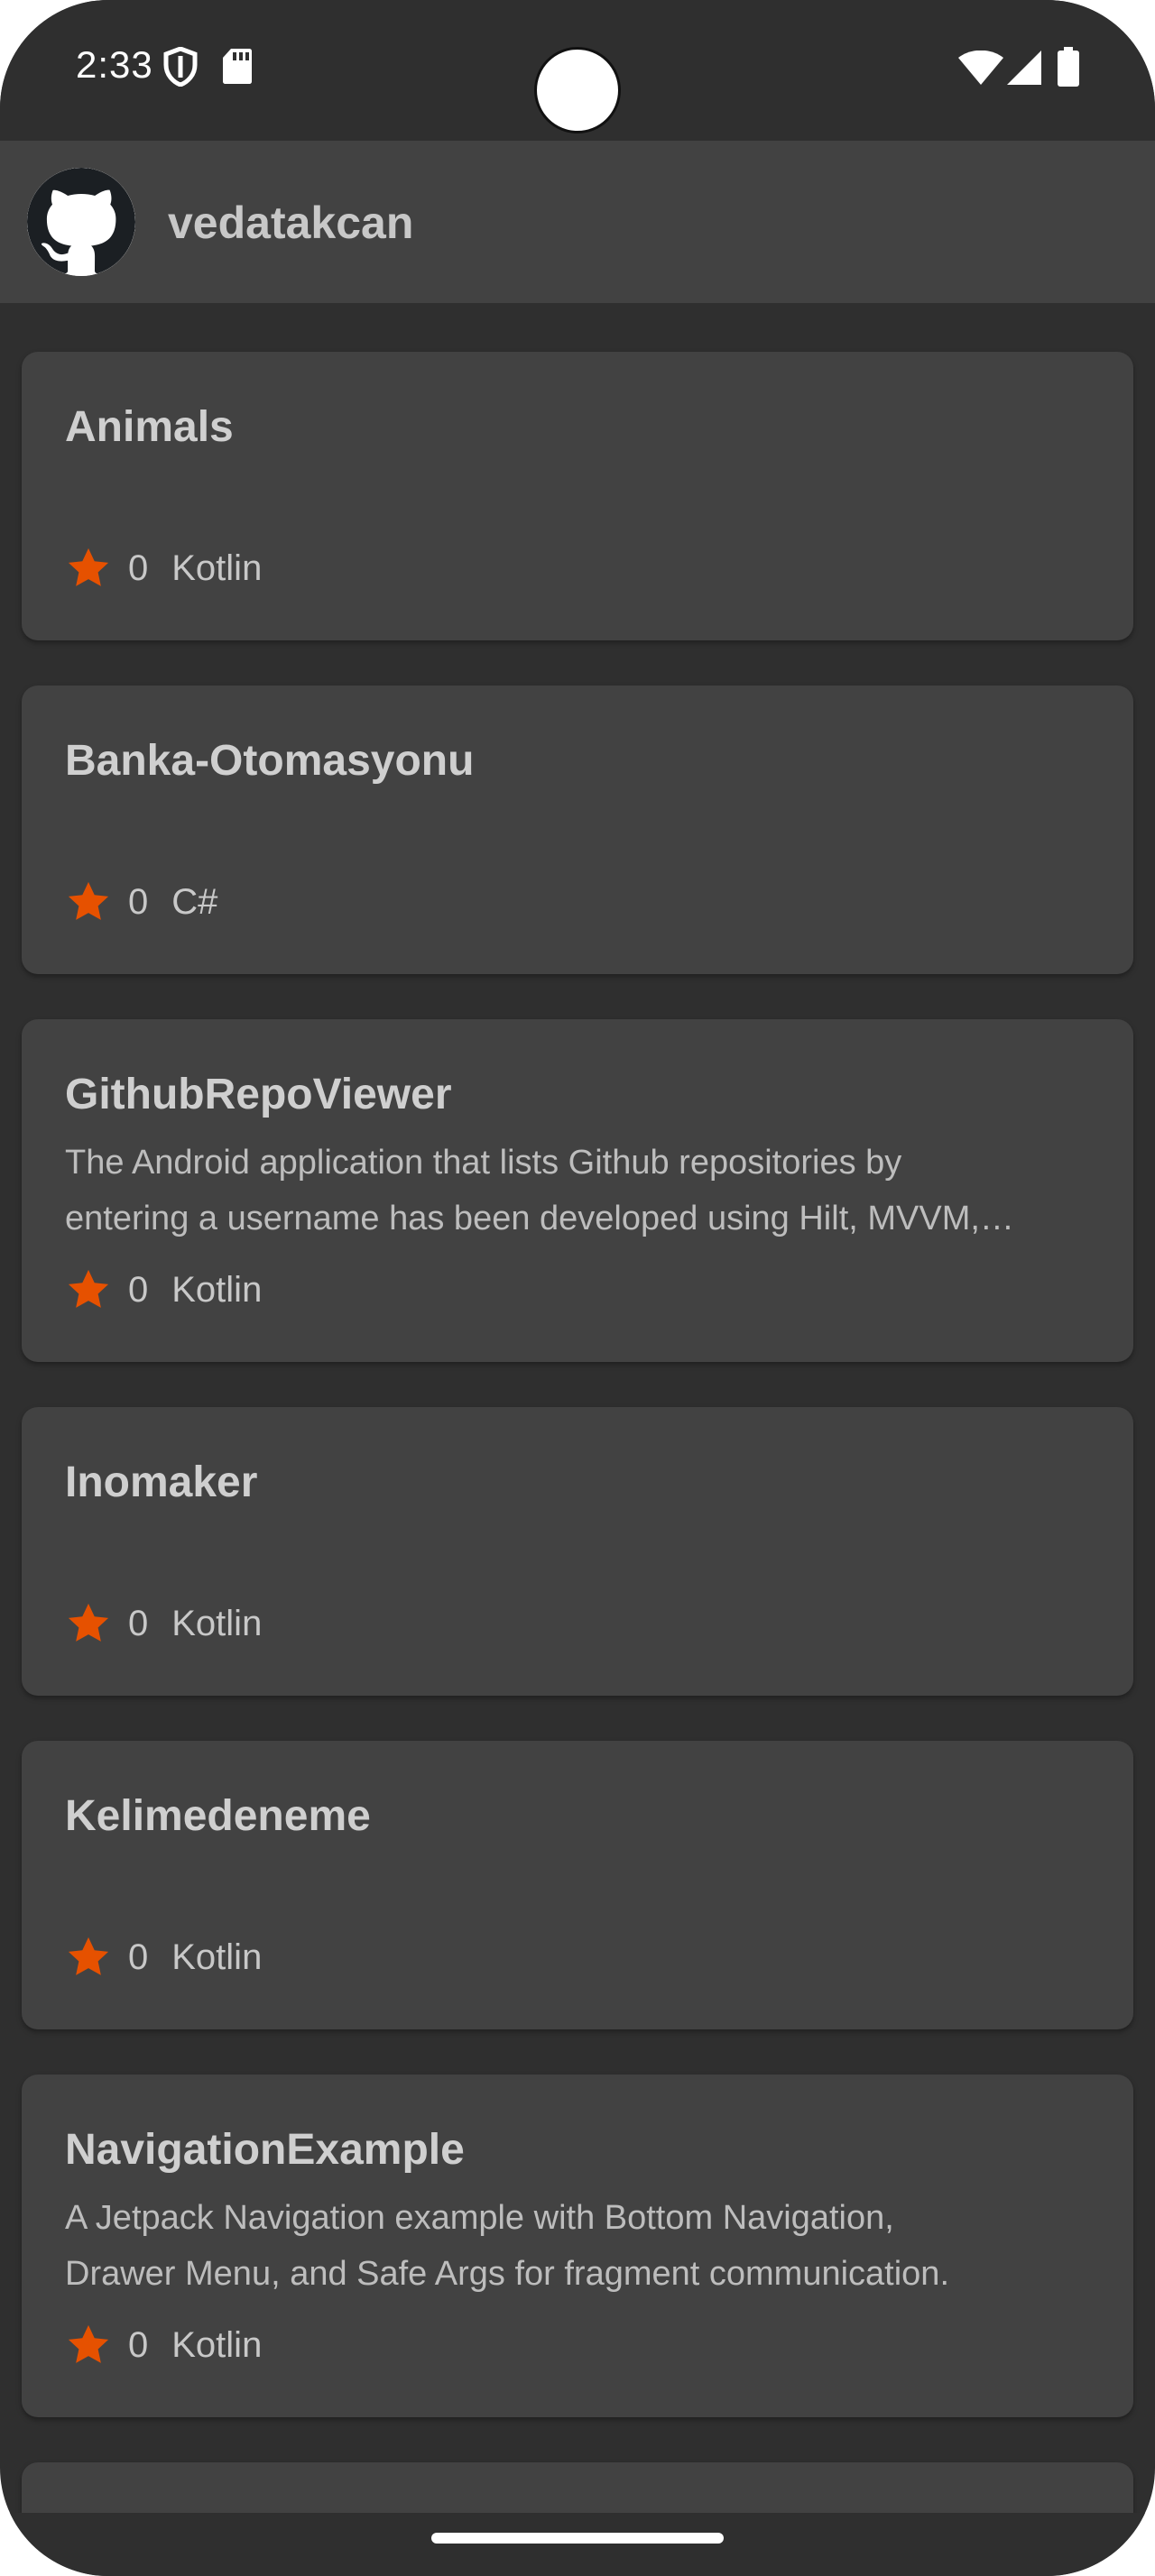 This screenshot has height=2576, width=1155. Describe the element at coordinates (218, 1816) in the screenshot. I see `repo-name: Kelimedeneme` at that location.